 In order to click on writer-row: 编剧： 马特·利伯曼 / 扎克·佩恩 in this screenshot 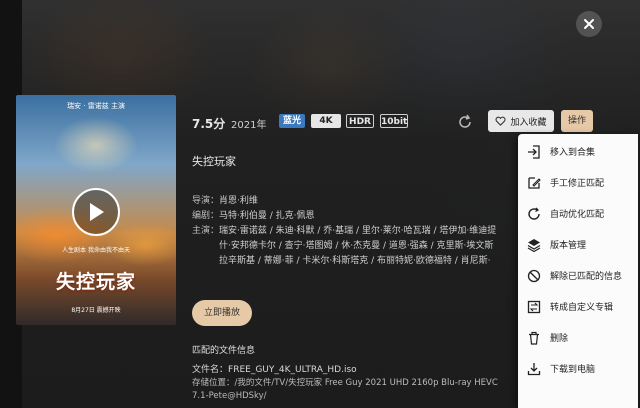, I will do `click(344, 216)`.